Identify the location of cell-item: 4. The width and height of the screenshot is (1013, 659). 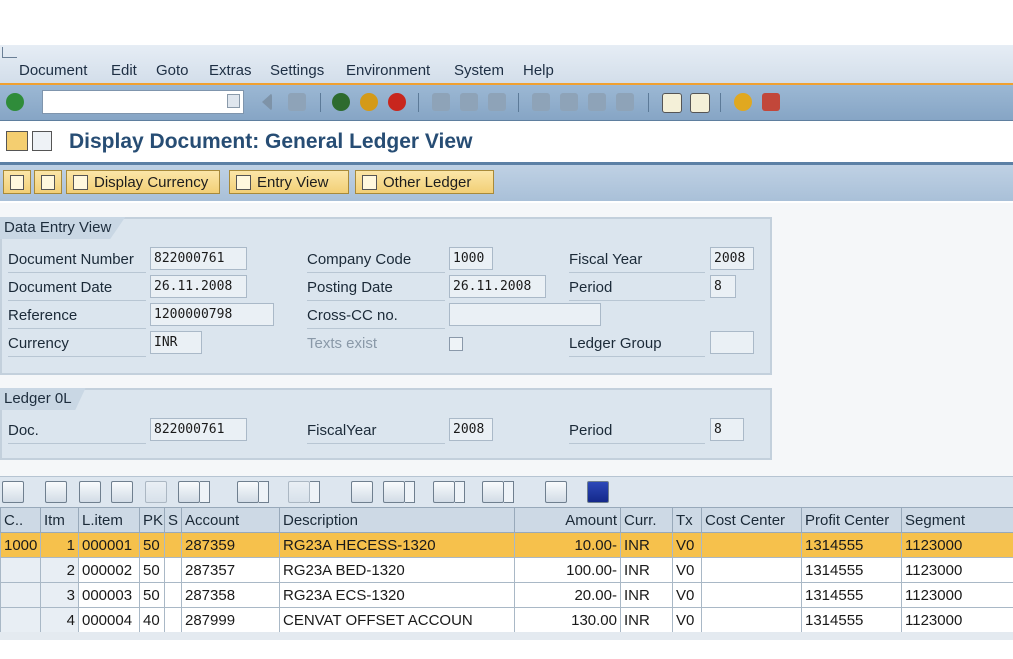
(59, 620).